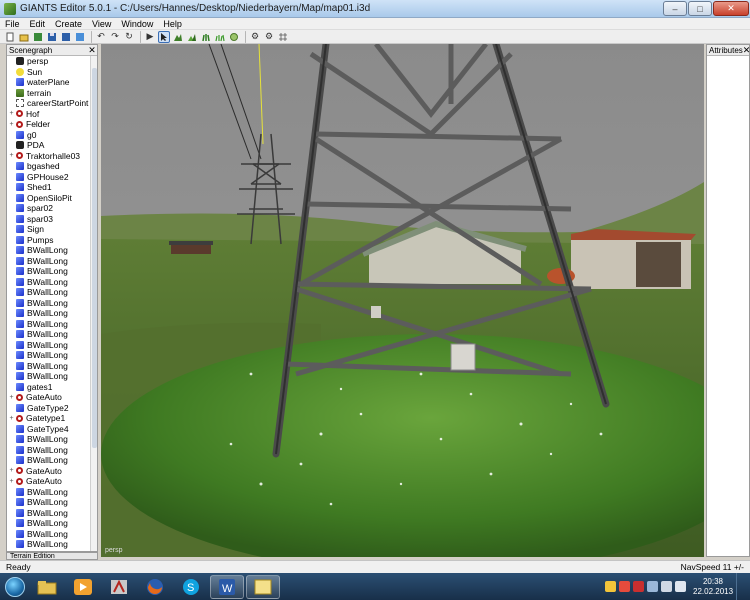 This screenshot has height=600, width=750. I want to click on media-player-taskbar-icon, so click(83, 587).